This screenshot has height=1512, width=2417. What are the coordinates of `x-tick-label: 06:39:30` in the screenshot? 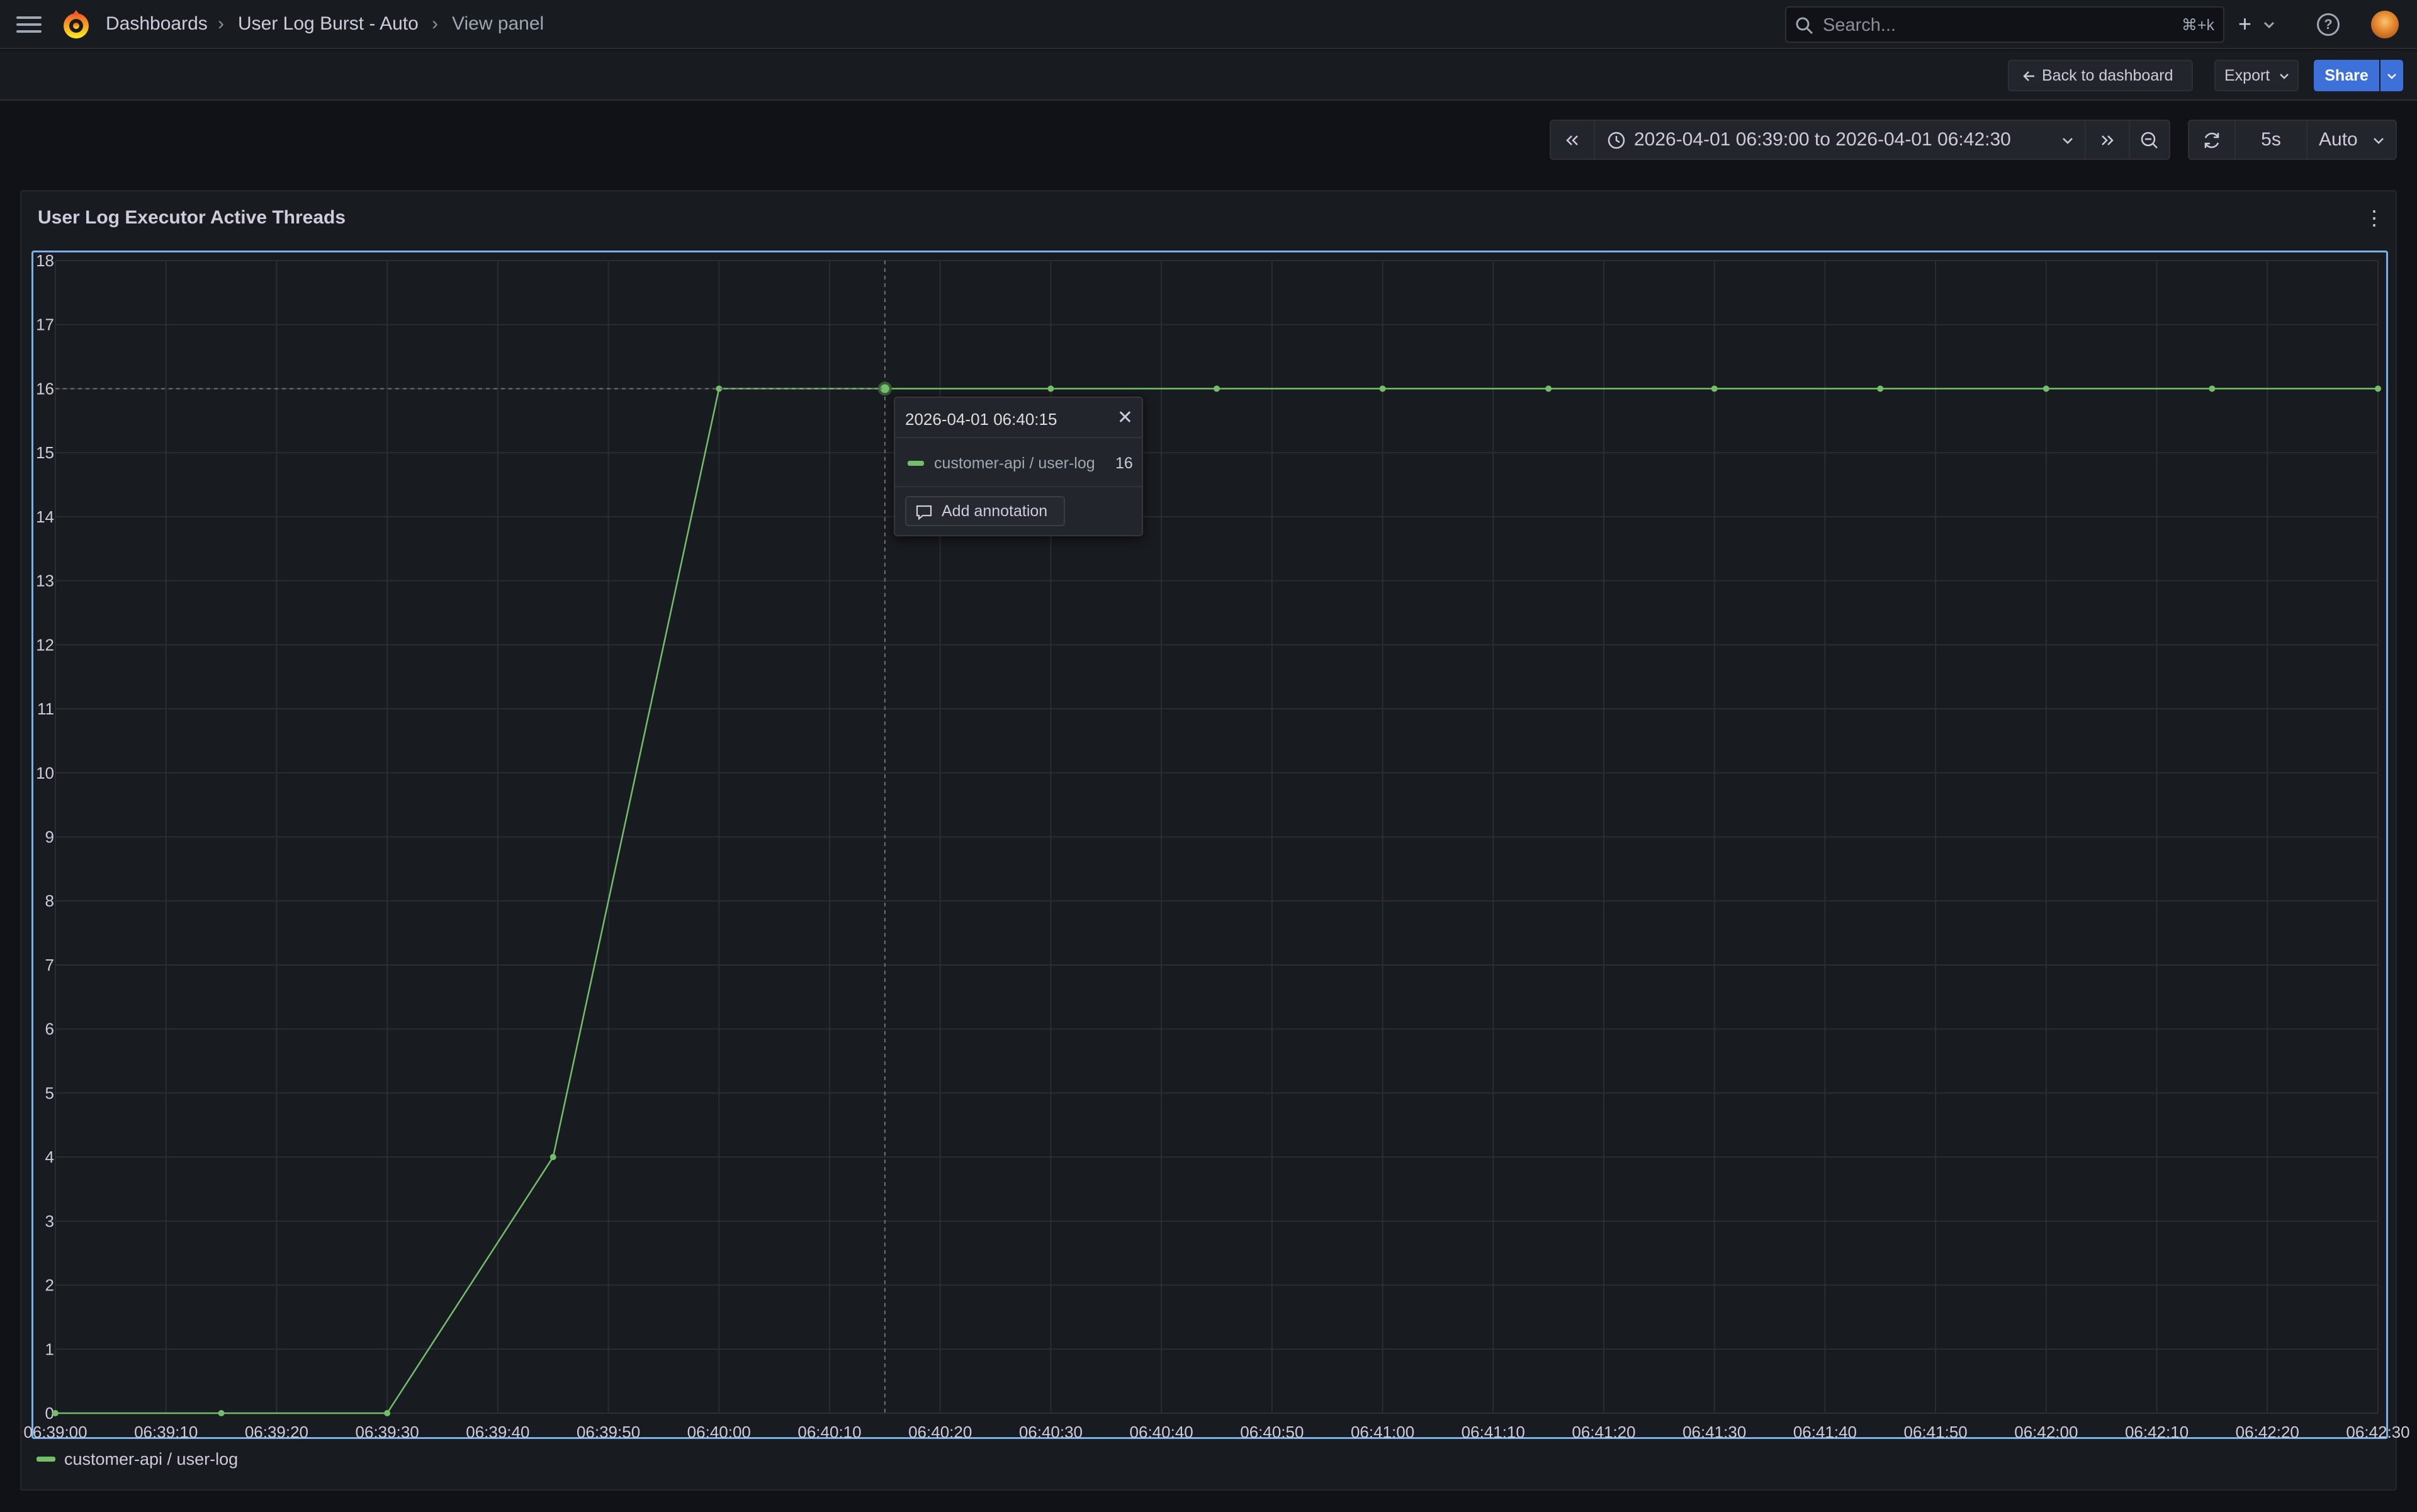 It's located at (387, 1432).